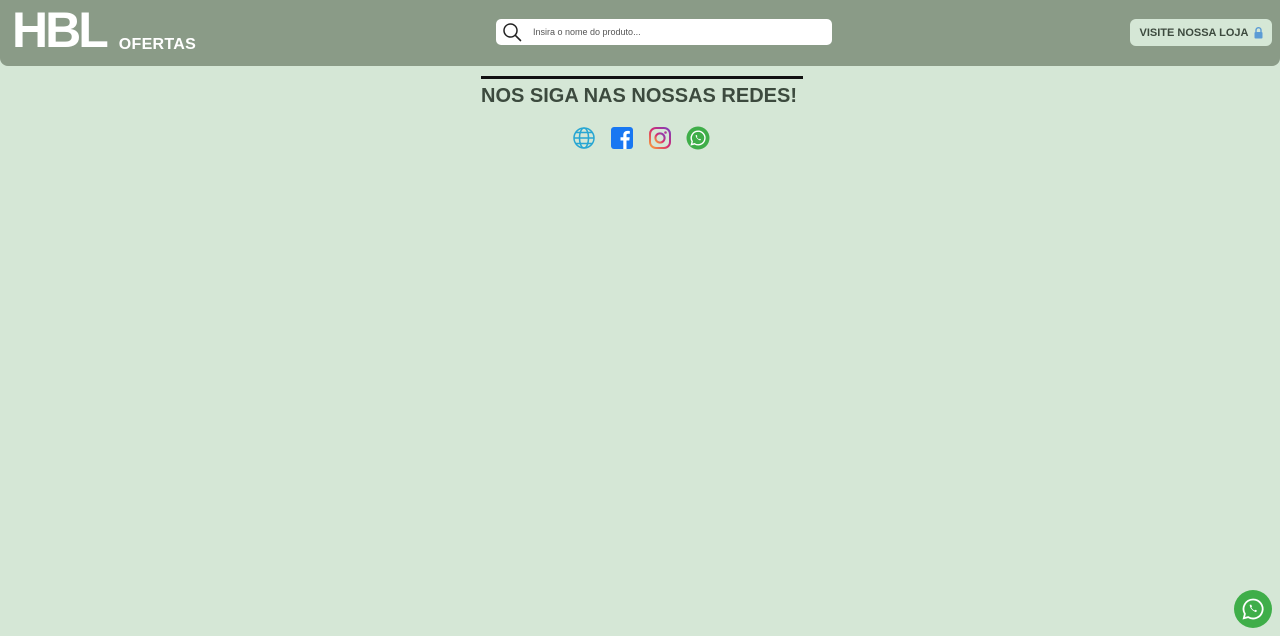  I want to click on whatsapp-float-button, so click(1253, 609).